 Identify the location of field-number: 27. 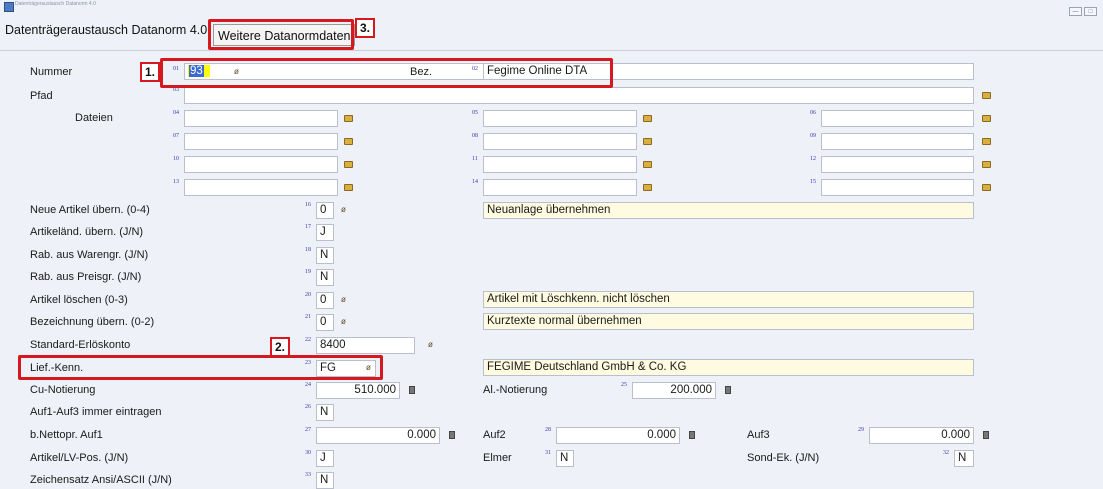
(308, 430).